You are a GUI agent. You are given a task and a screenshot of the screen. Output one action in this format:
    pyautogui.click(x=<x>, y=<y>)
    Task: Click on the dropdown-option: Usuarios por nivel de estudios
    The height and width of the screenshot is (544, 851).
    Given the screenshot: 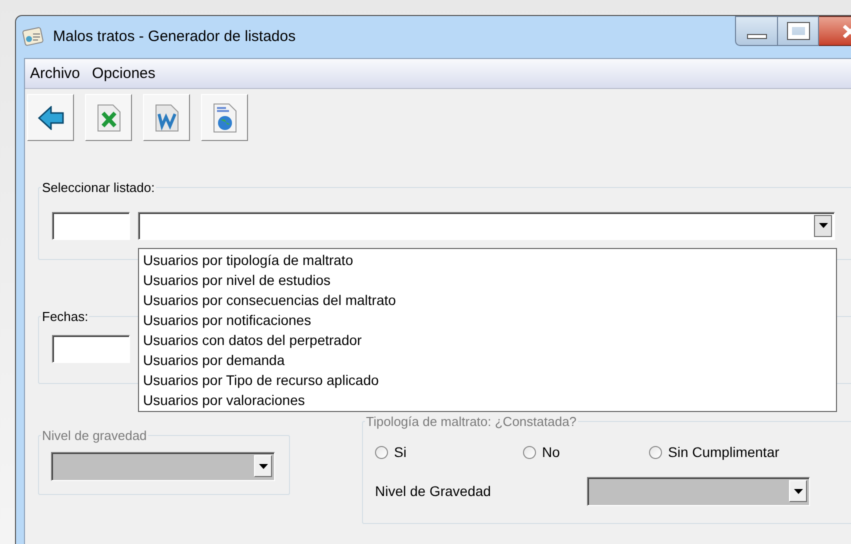 What is the action you would take?
    pyautogui.click(x=487, y=280)
    